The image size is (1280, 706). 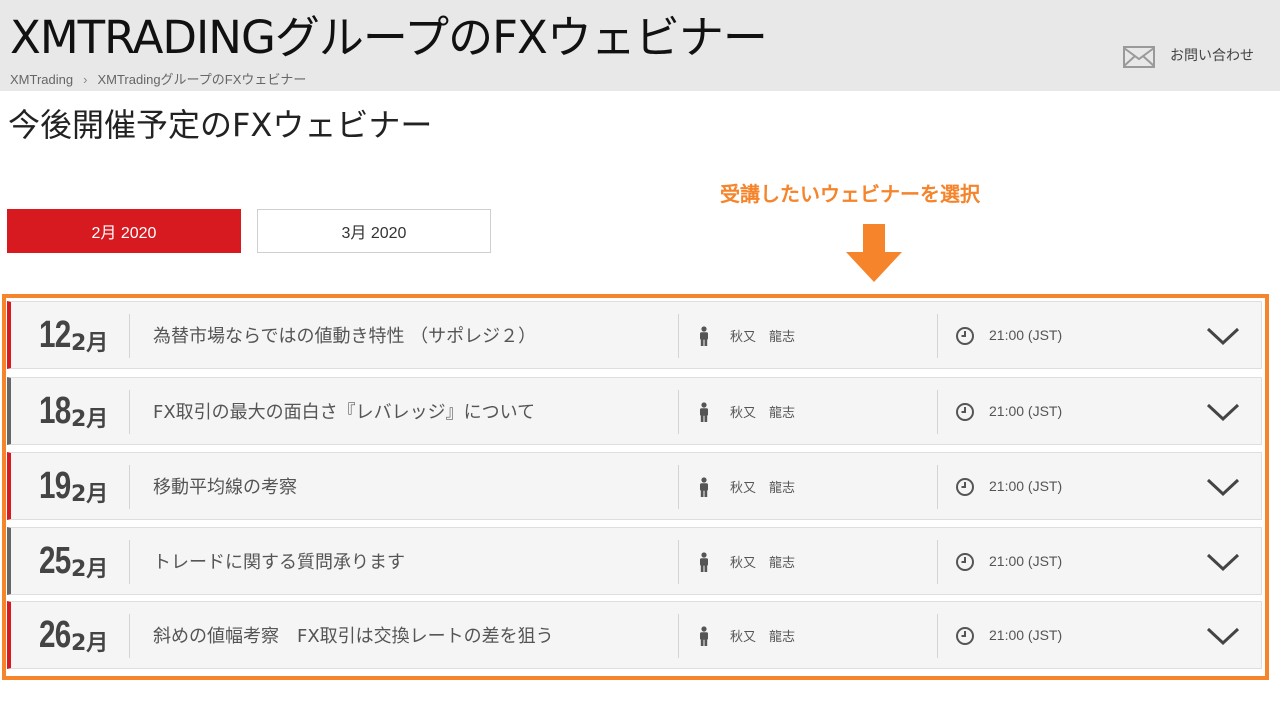 I want to click on webinar-date: 12 2月, so click(x=73, y=335).